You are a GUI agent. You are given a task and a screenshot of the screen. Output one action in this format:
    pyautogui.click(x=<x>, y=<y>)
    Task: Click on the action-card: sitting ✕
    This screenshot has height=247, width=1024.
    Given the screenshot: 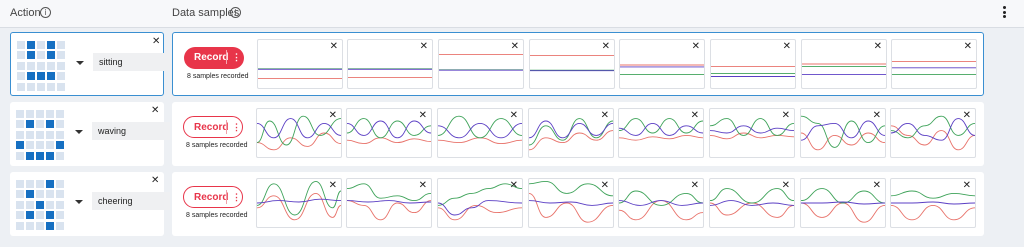 What is the action you would take?
    pyautogui.click(x=90, y=64)
    